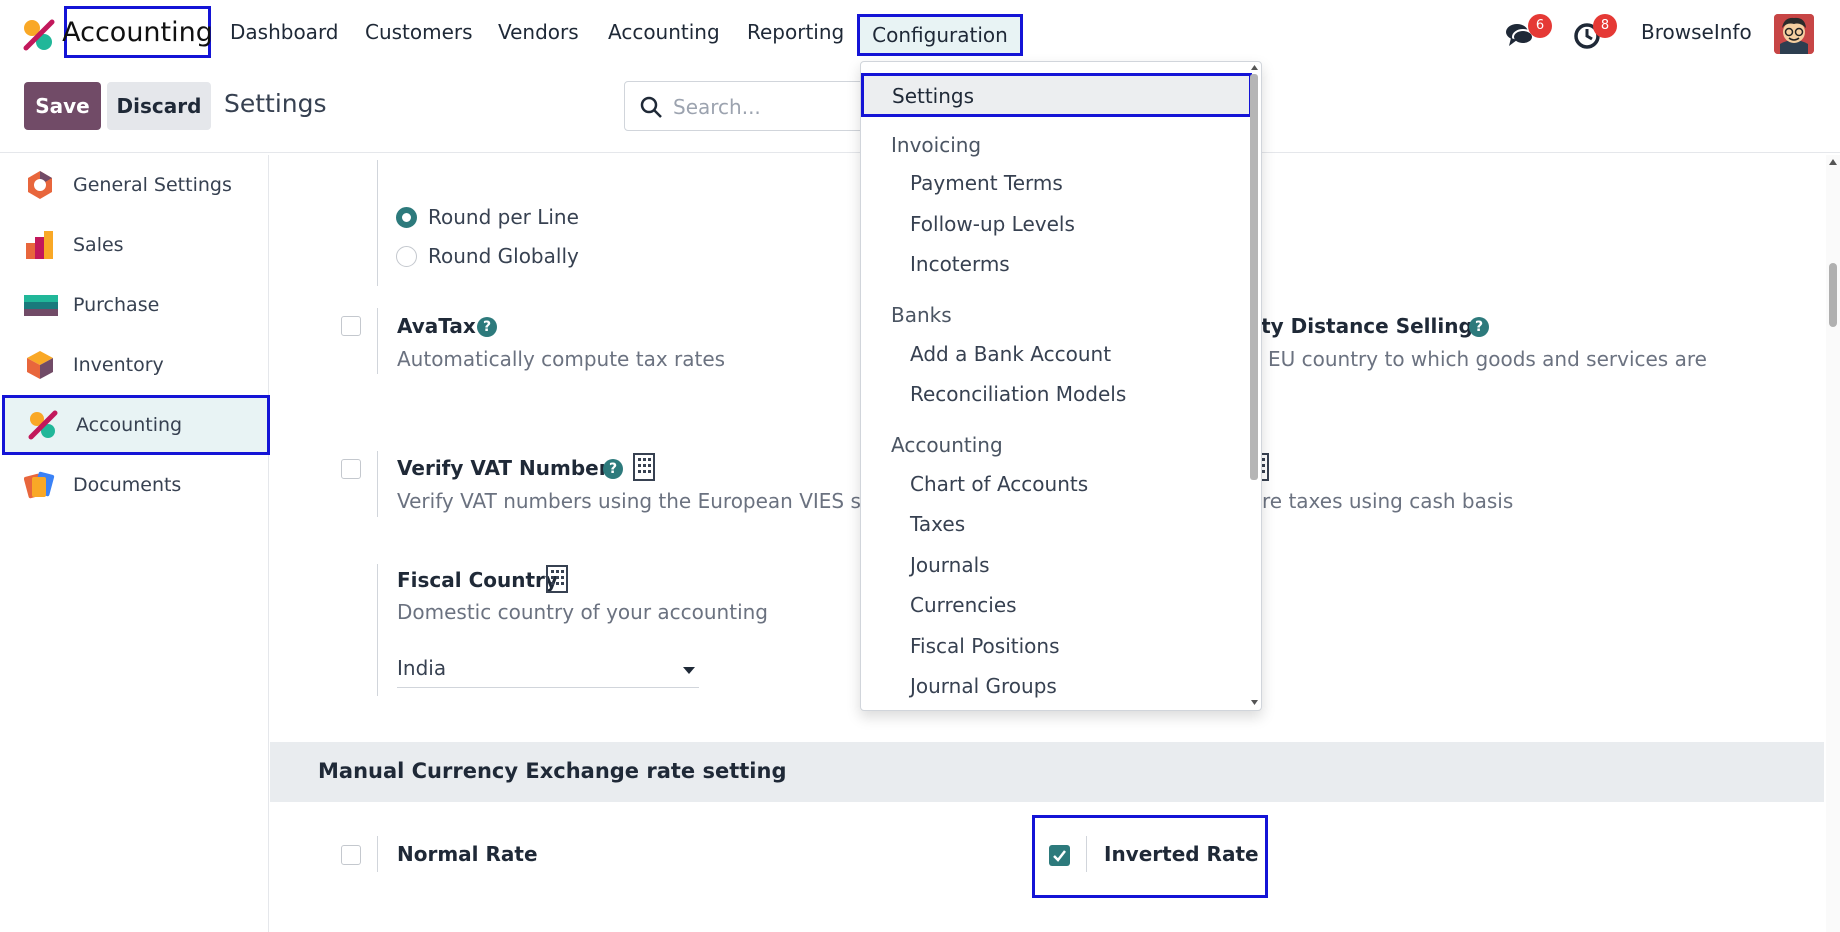  Describe the element at coordinates (41, 305) in the screenshot. I see `purchase-icon` at that location.